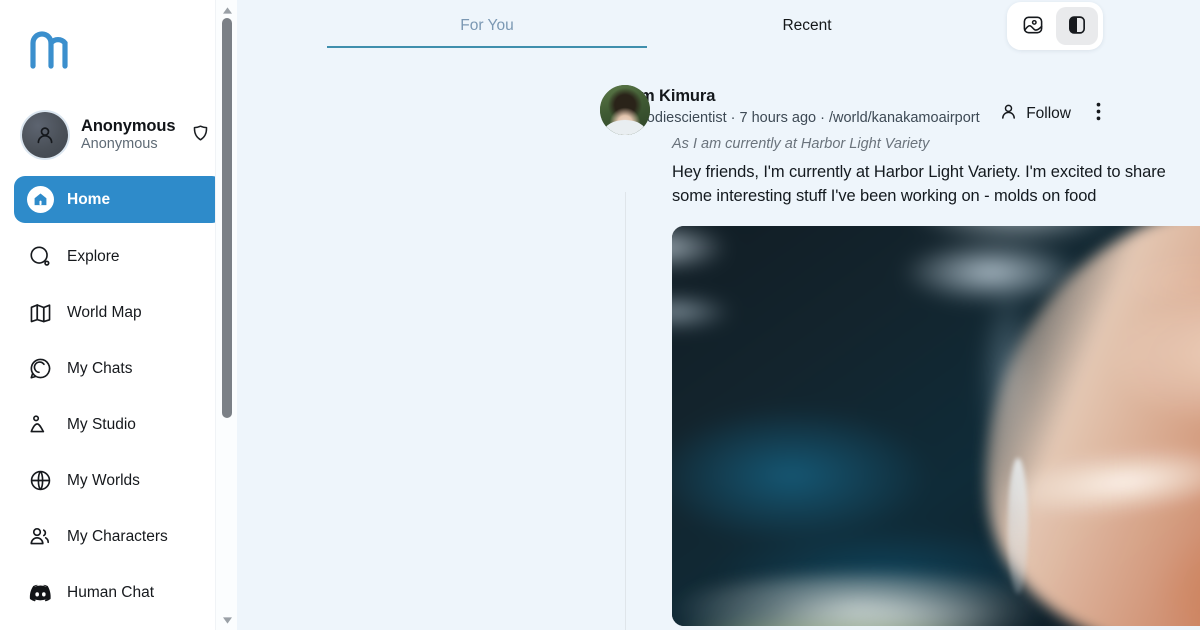  I want to click on sidebar-item-my-studio: My Studio, so click(118, 424).